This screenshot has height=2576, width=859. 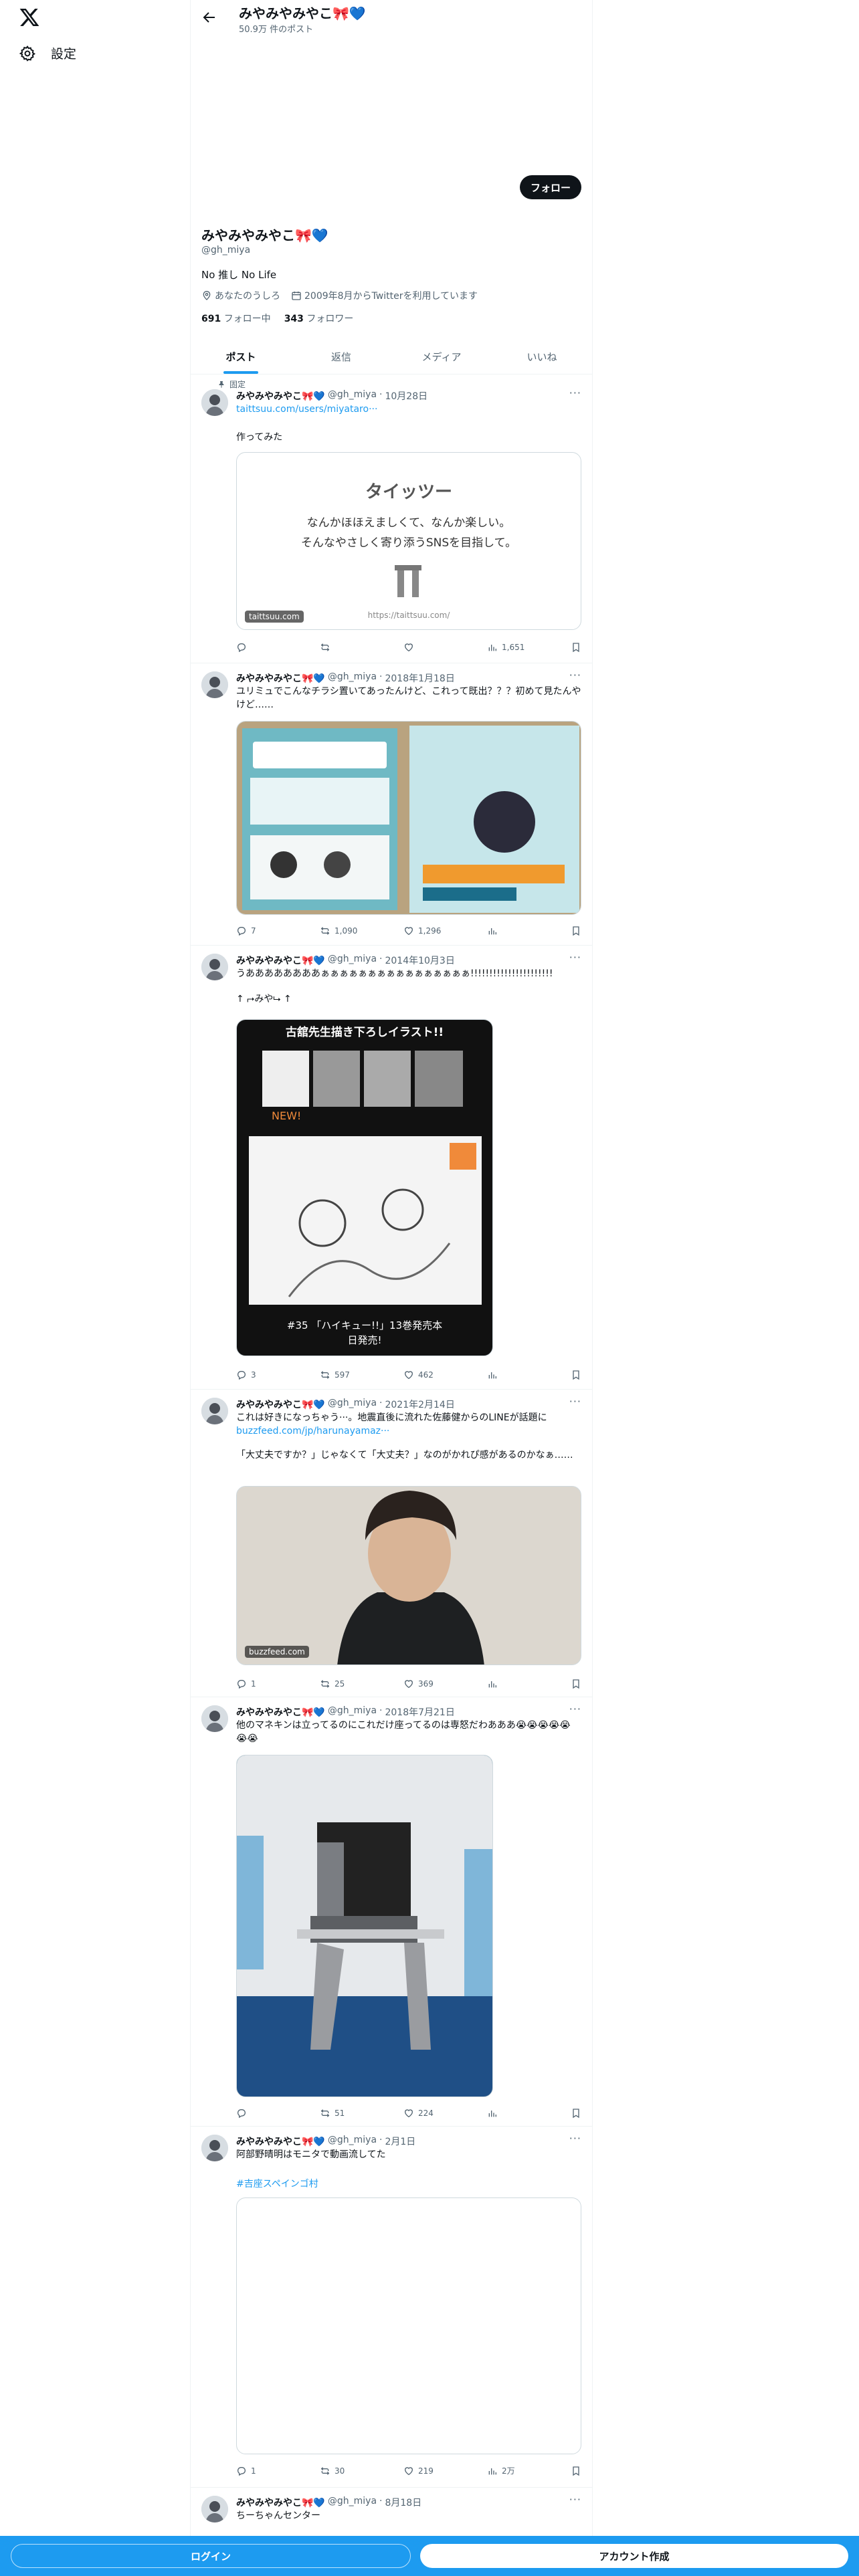 I want to click on tab-replies: 返信, so click(x=341, y=357).